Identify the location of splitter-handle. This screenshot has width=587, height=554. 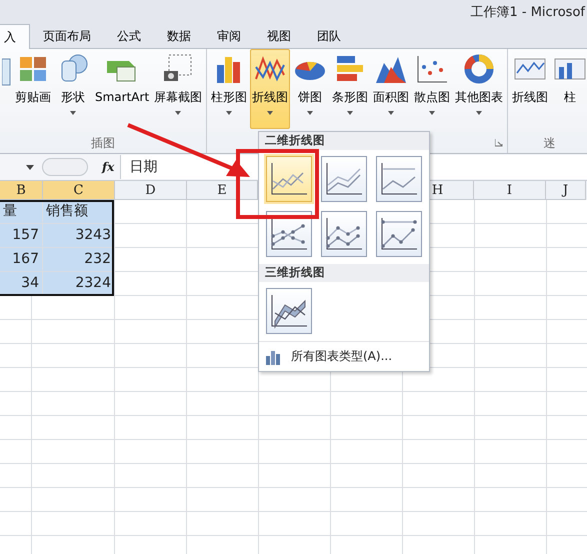
(65, 167).